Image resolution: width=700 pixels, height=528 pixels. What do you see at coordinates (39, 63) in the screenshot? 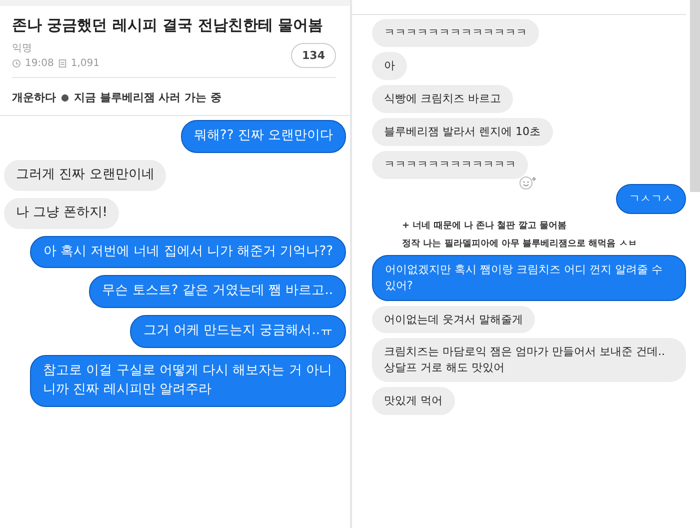
I see `post-time: 19:08` at bounding box center [39, 63].